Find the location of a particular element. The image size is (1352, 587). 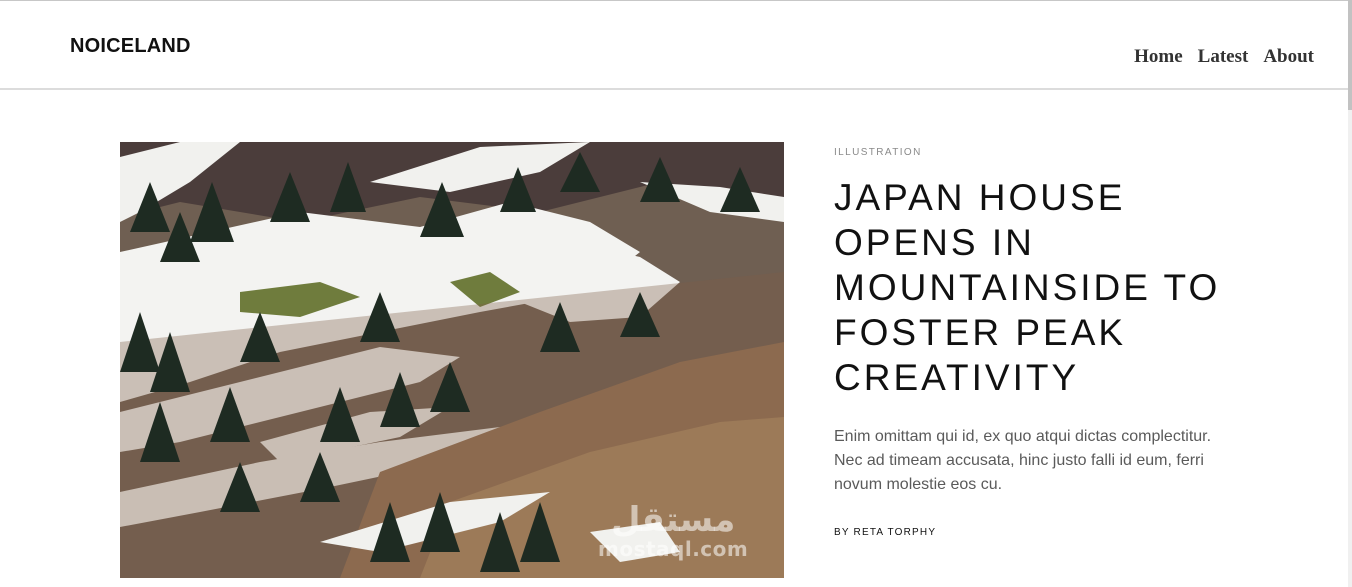

article-byline: BY RETA TORPHY is located at coordinates (885, 533).